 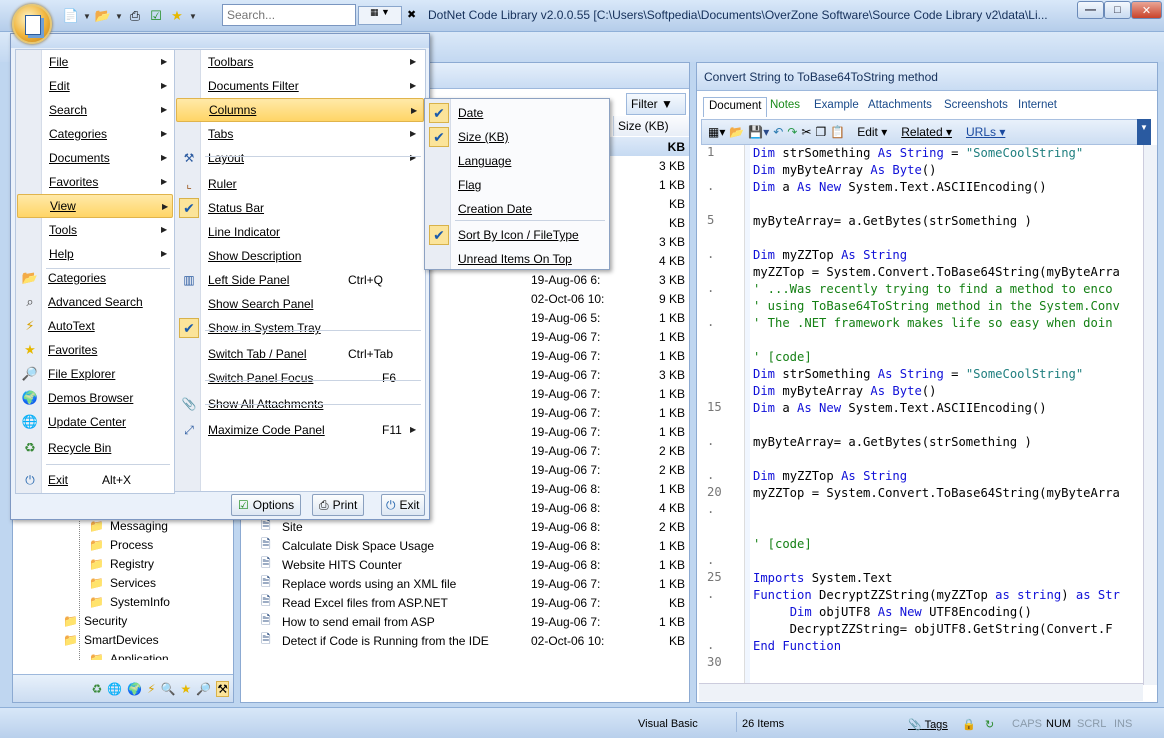 I want to click on menu-item-advanced-search: ⌕ Advanced Search, so click(x=95, y=302).